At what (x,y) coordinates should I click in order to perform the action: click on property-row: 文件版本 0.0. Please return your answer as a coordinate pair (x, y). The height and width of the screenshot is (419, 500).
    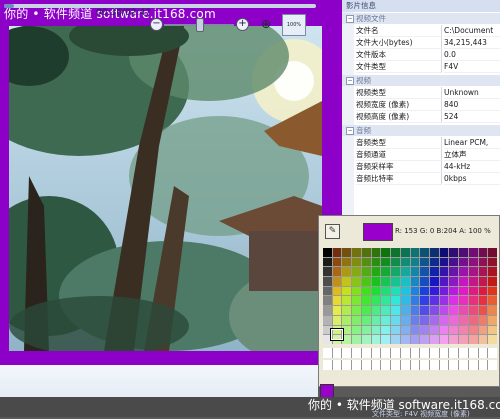
    Looking at the image, I should click on (421, 55).